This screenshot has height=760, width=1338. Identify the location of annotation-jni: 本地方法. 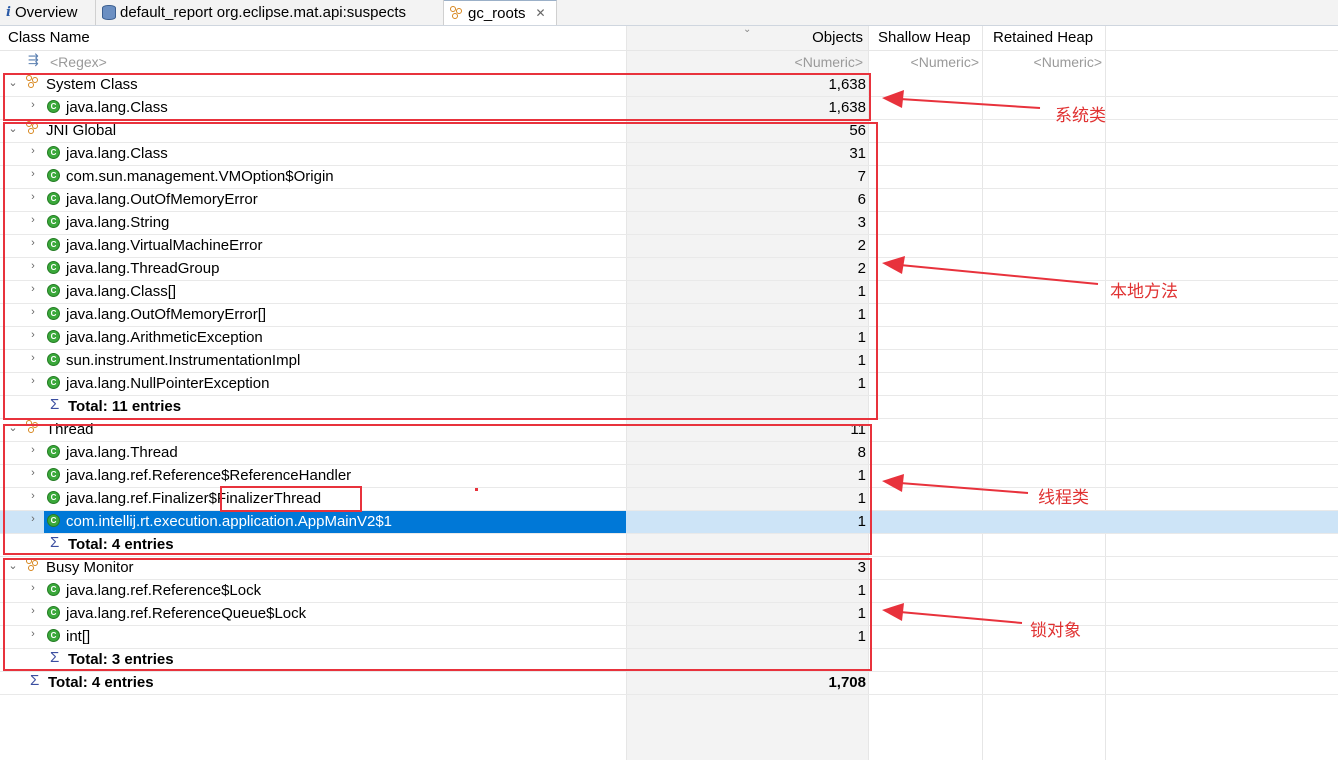
(1144, 292).